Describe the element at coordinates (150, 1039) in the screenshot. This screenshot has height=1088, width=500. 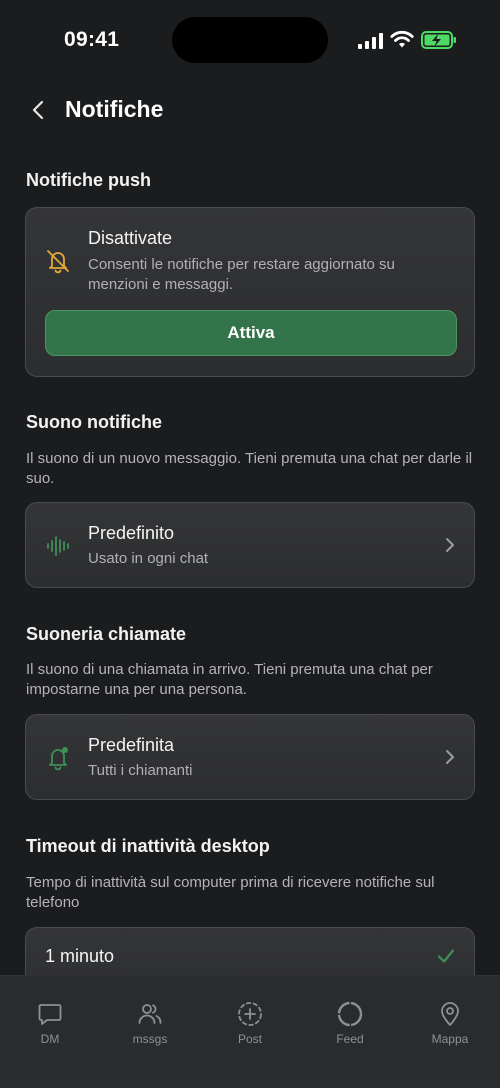
I see `tab-label: mssgs` at that location.